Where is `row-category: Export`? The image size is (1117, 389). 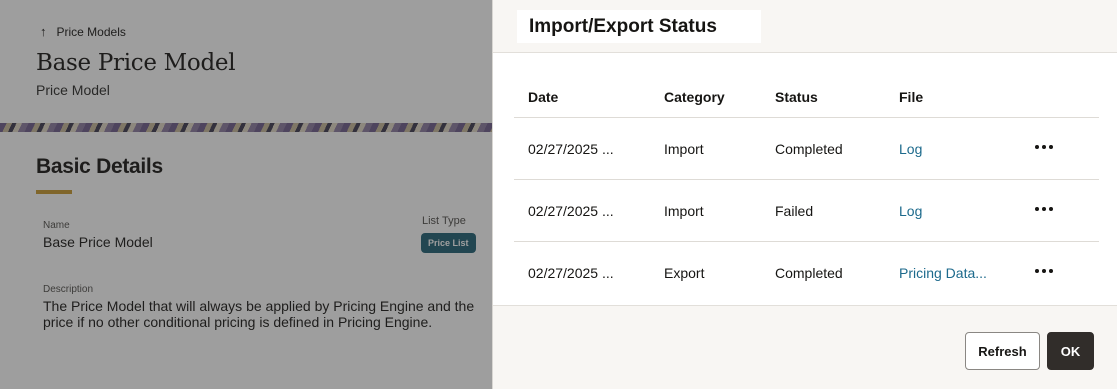
row-category: Export is located at coordinates (684, 273).